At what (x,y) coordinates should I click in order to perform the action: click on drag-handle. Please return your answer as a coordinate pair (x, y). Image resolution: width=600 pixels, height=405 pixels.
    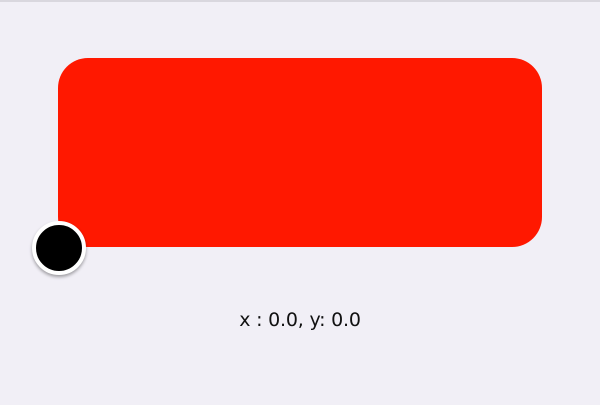
    Looking at the image, I should click on (59, 248).